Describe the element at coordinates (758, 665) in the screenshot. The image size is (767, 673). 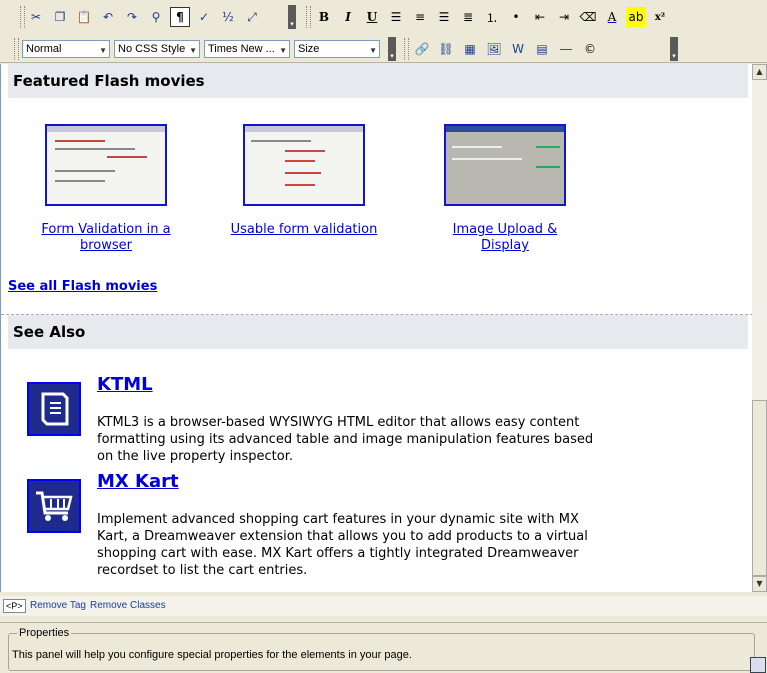
I see `properties-panel-icon` at that location.